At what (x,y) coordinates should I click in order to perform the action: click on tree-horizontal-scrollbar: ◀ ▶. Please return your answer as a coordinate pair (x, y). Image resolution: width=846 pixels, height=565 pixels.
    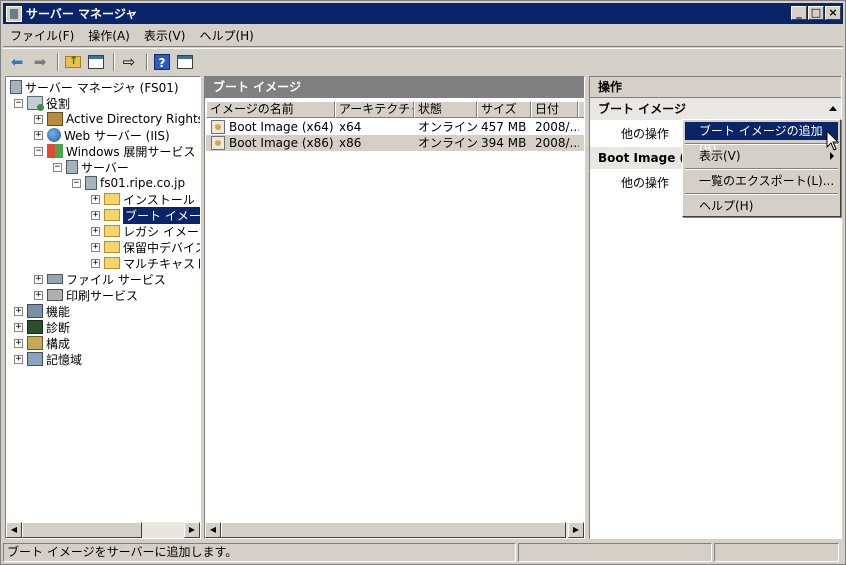
    Looking at the image, I should click on (103, 530).